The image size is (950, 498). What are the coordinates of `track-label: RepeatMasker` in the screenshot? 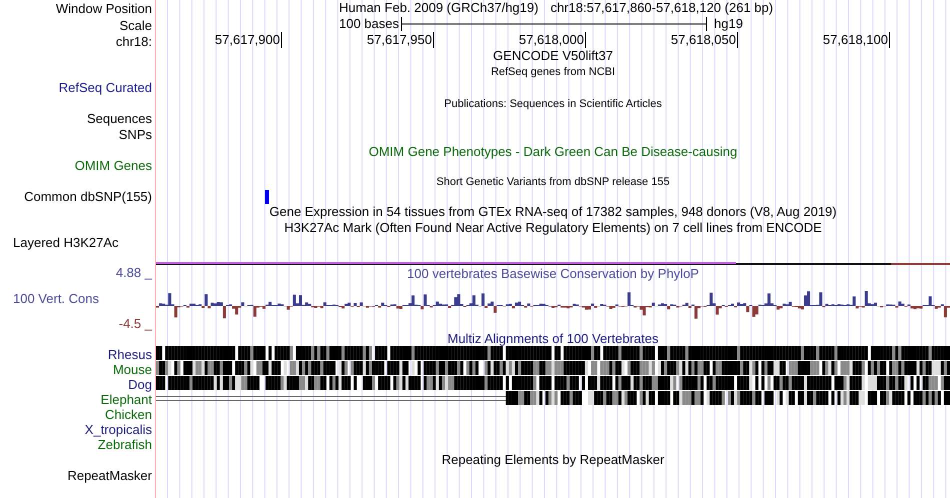 It's located at (109, 475).